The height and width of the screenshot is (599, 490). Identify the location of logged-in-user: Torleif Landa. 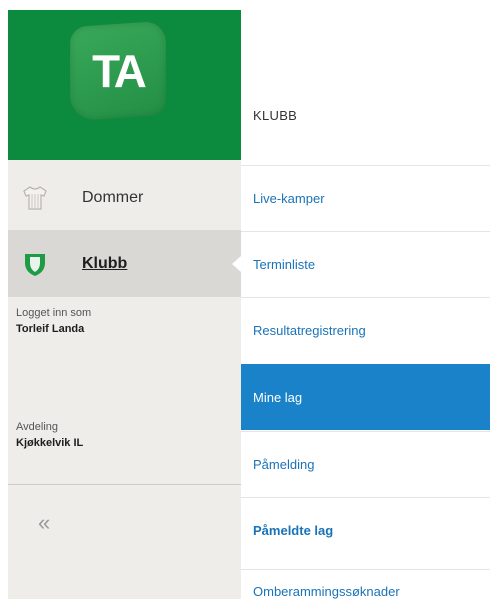
(50, 329).